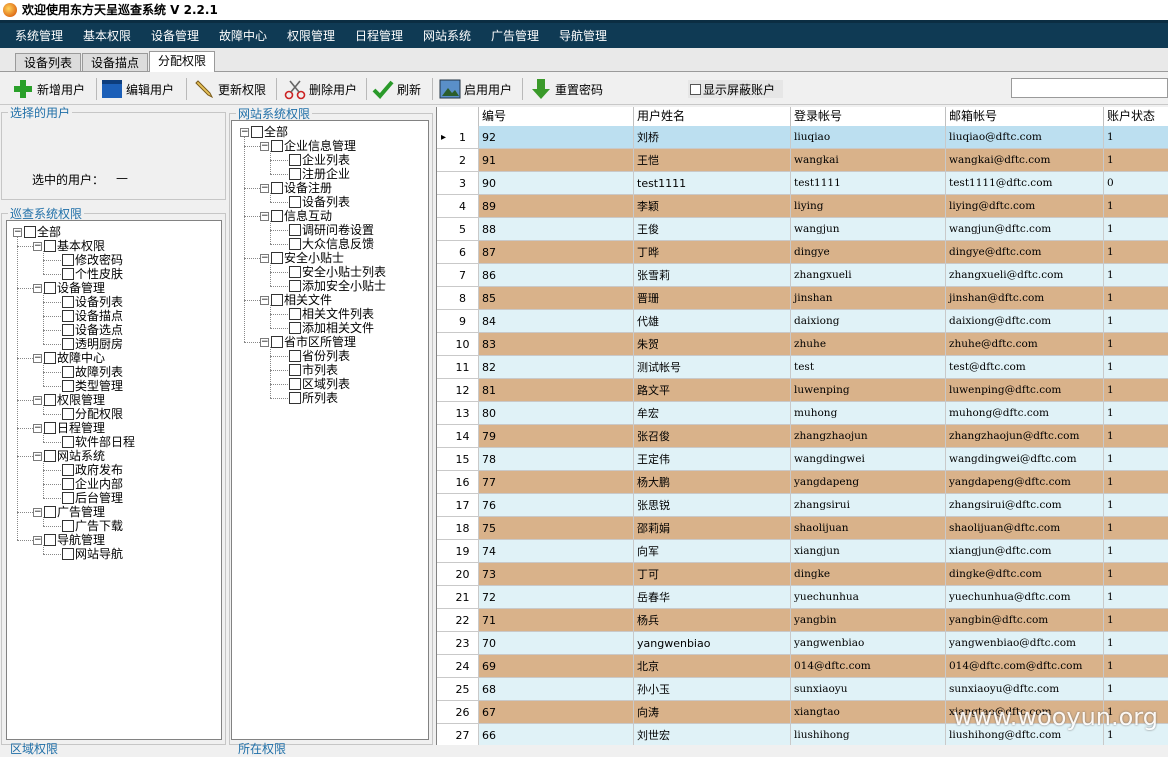  I want to click on tree-node-leaf: 注册企业, so click(319, 174).